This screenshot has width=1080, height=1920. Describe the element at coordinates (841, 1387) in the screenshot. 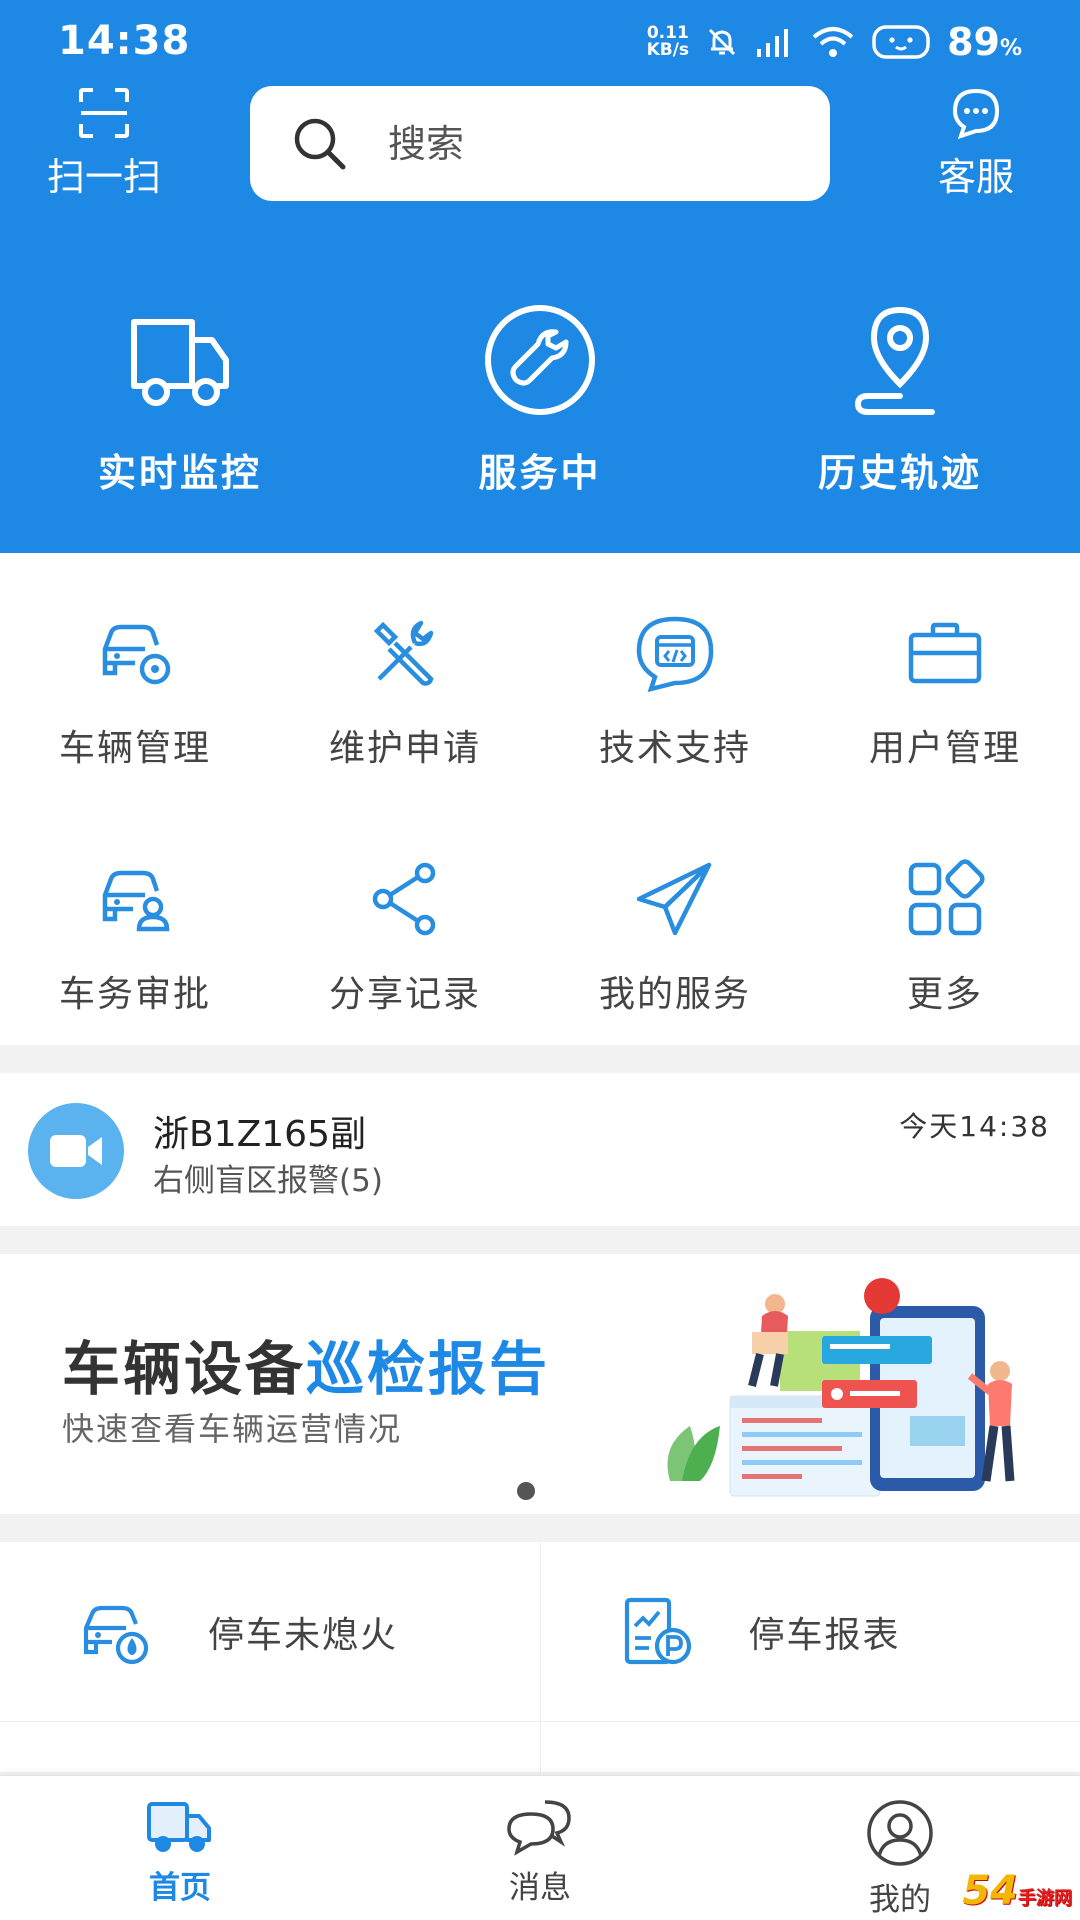

I see `inspection-illustration` at that location.